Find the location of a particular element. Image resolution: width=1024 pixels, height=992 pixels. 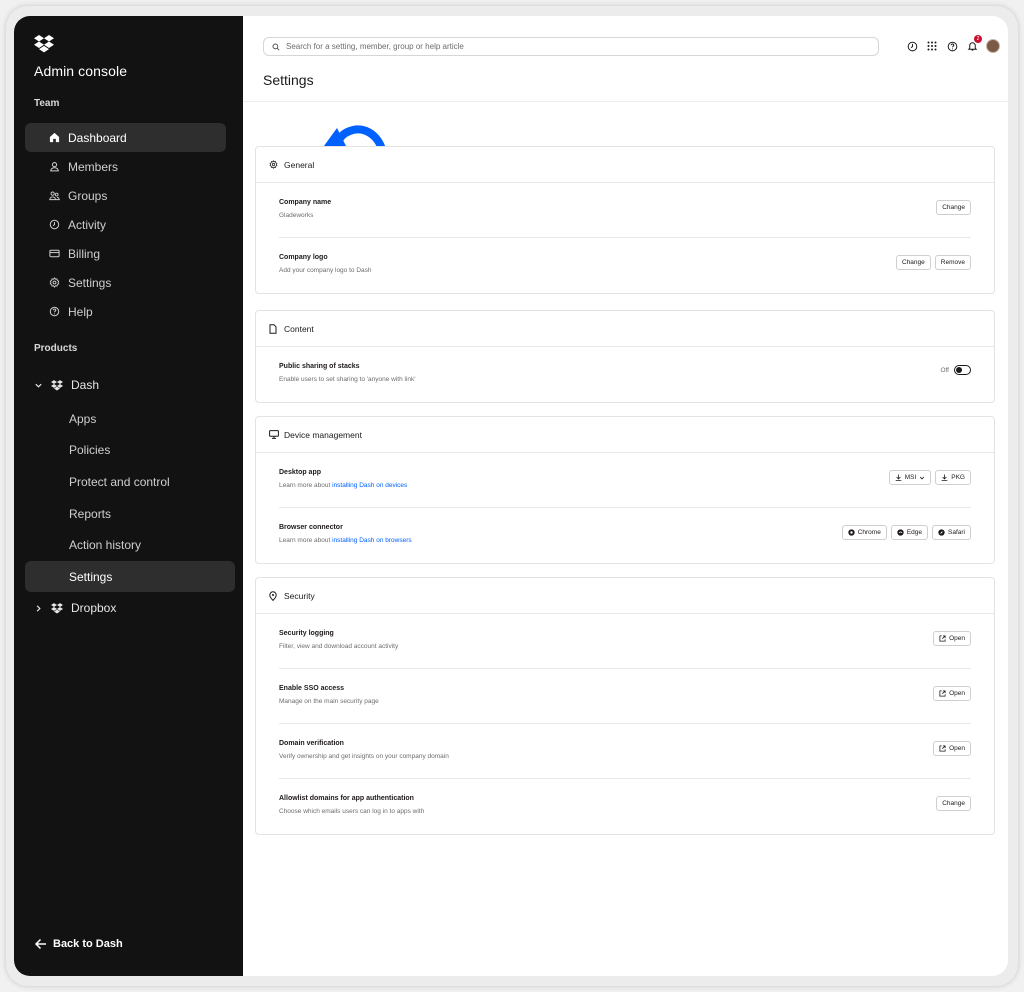

security-card-header: Security is located at coordinates (625, 596).